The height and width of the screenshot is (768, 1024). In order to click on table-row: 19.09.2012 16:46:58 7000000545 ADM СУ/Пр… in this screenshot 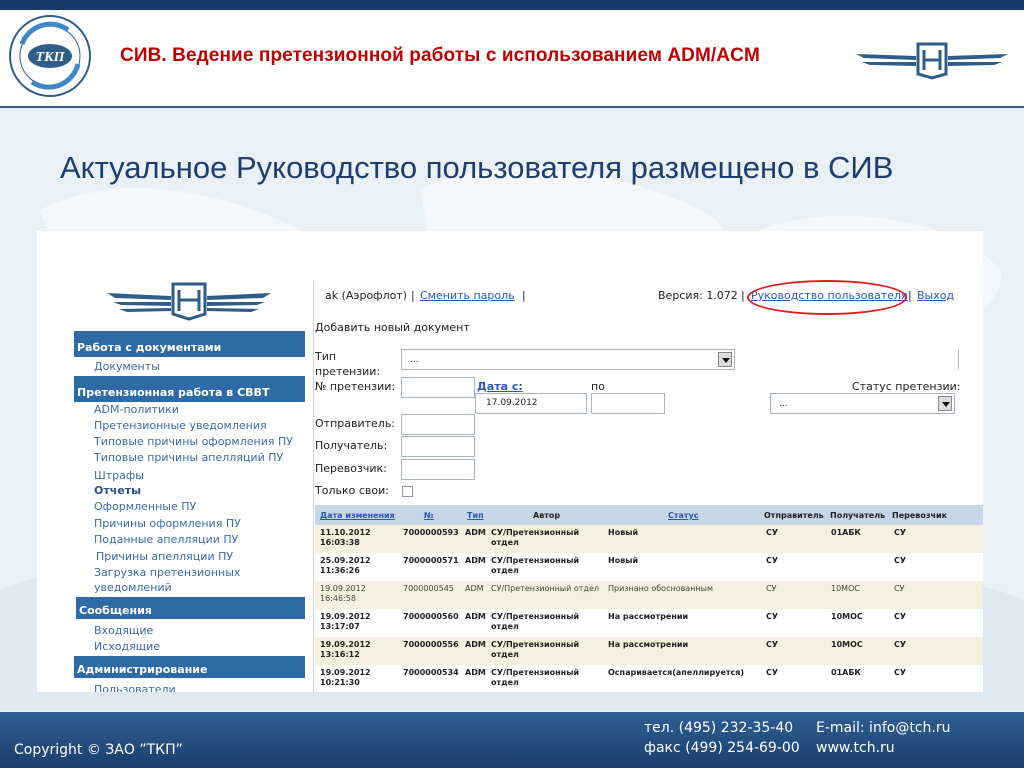, I will do `click(649, 595)`.